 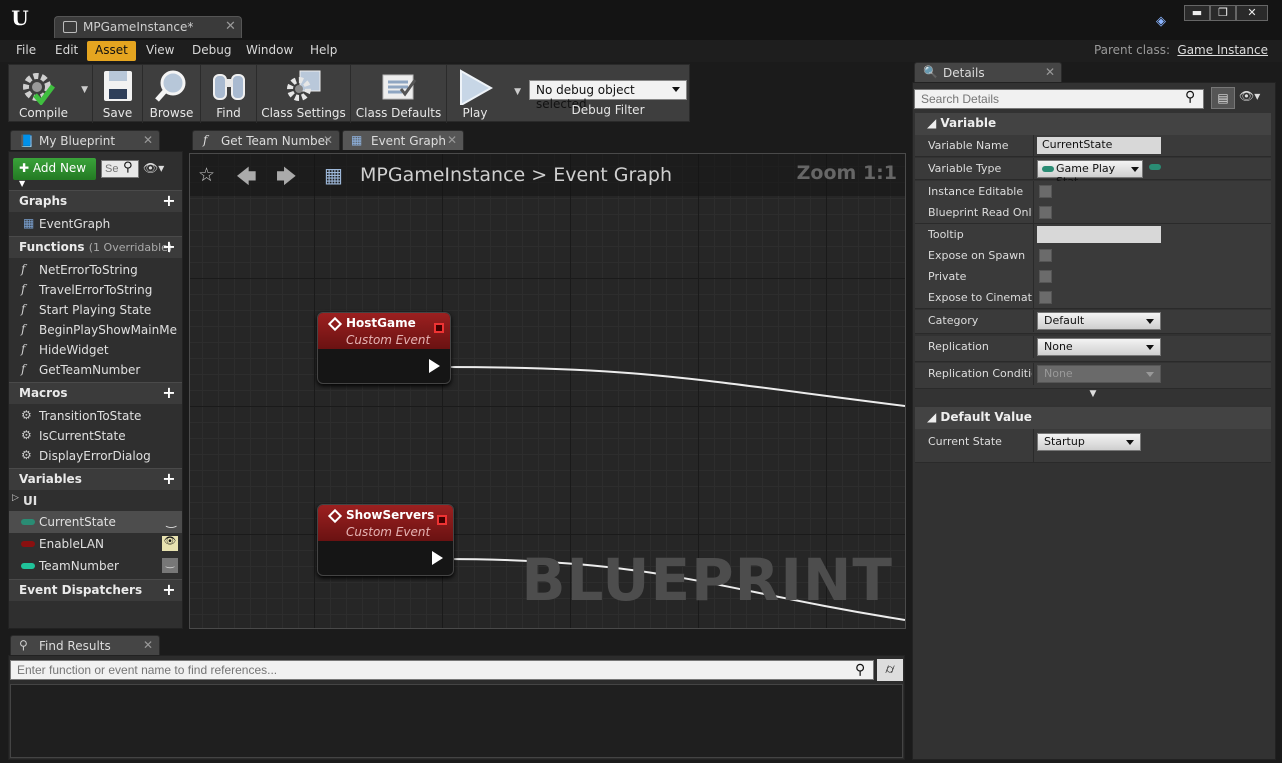 I want to click on menu-file: File, so click(x=26, y=51).